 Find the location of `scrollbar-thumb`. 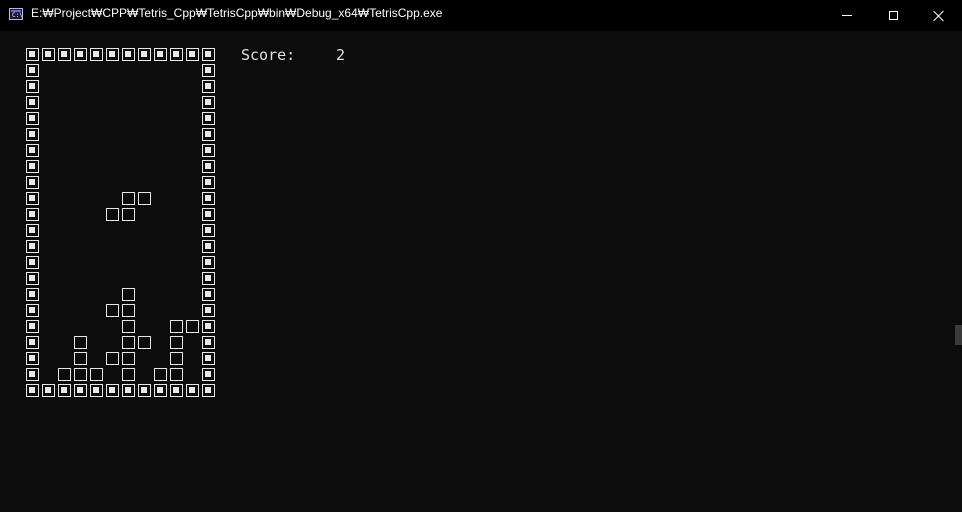

scrollbar-thumb is located at coordinates (958, 335).